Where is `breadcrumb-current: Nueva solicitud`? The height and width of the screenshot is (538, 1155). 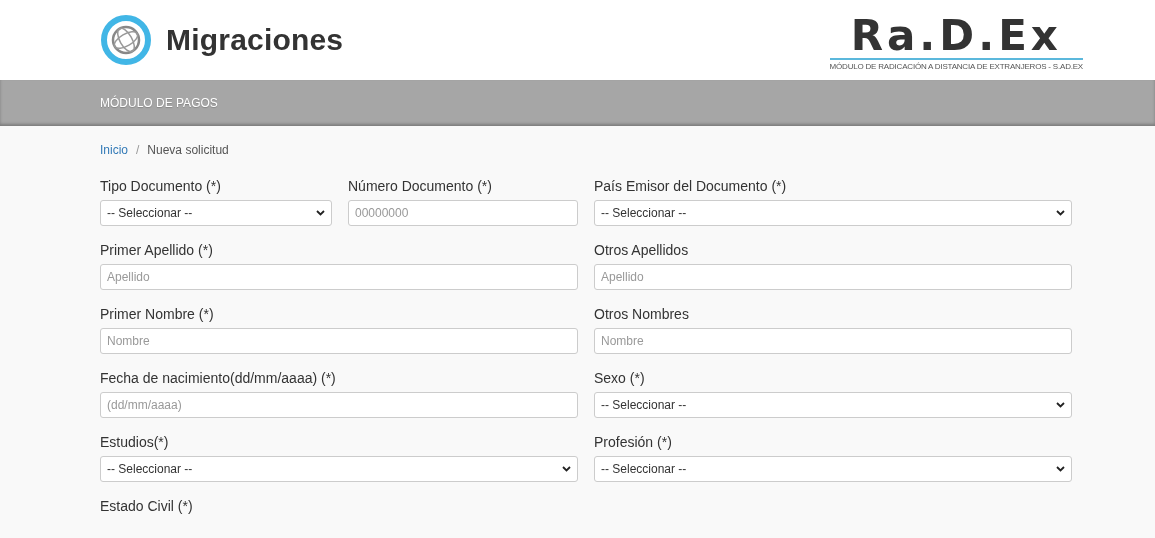 breadcrumb-current: Nueva solicitud is located at coordinates (188, 150).